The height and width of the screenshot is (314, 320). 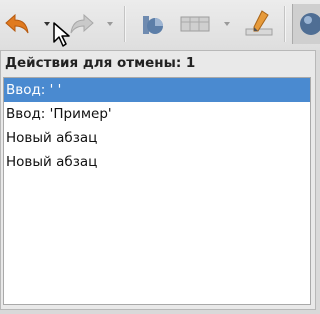 I want to click on insert-chart-button, so click(x=153, y=24).